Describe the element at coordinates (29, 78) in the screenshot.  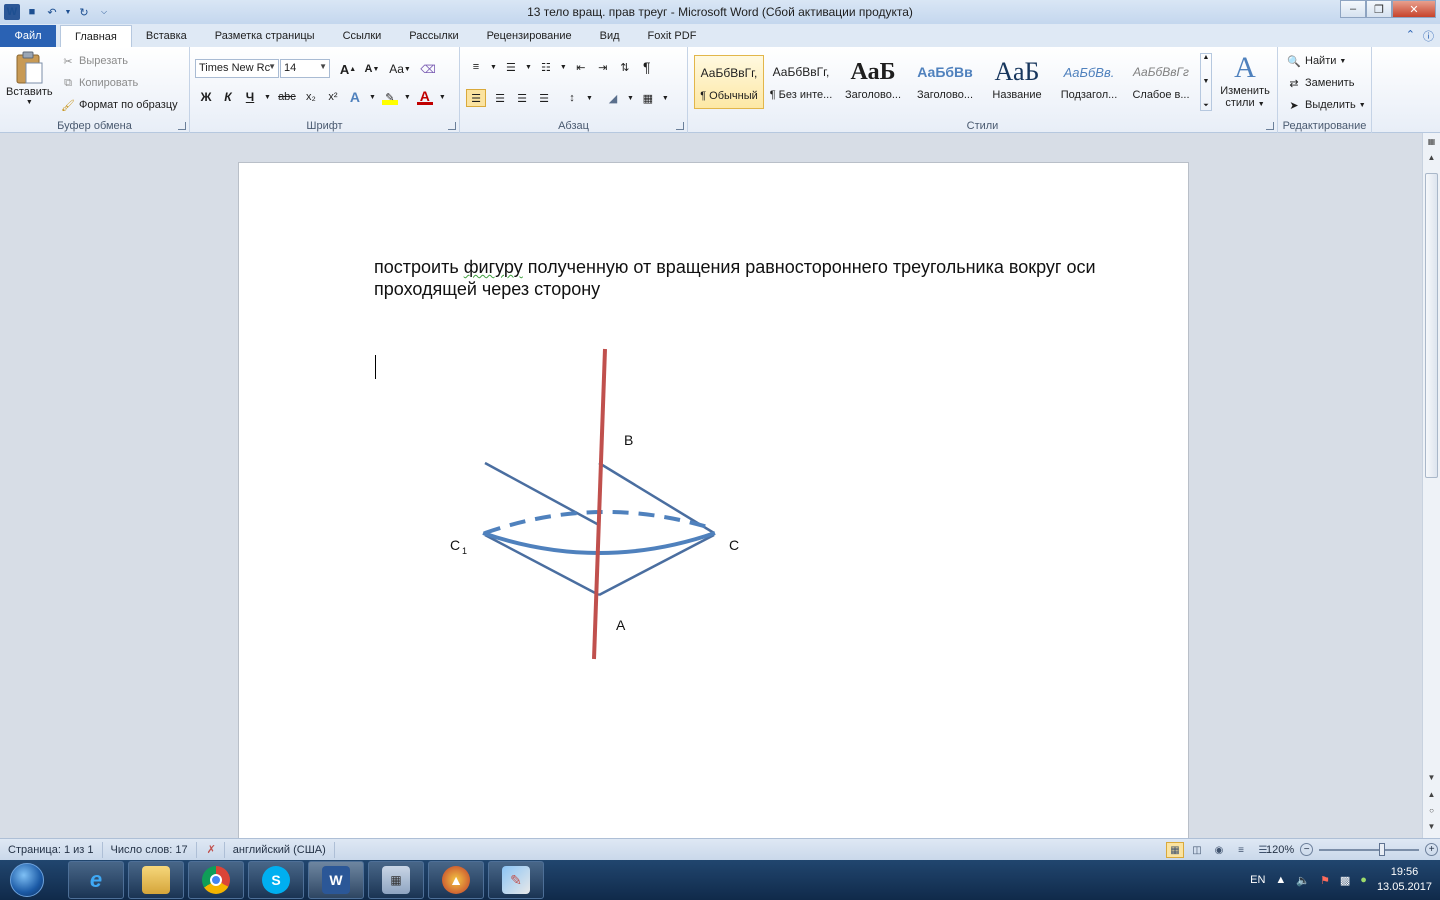
I see `paste-button: Вставить ▼` at that location.